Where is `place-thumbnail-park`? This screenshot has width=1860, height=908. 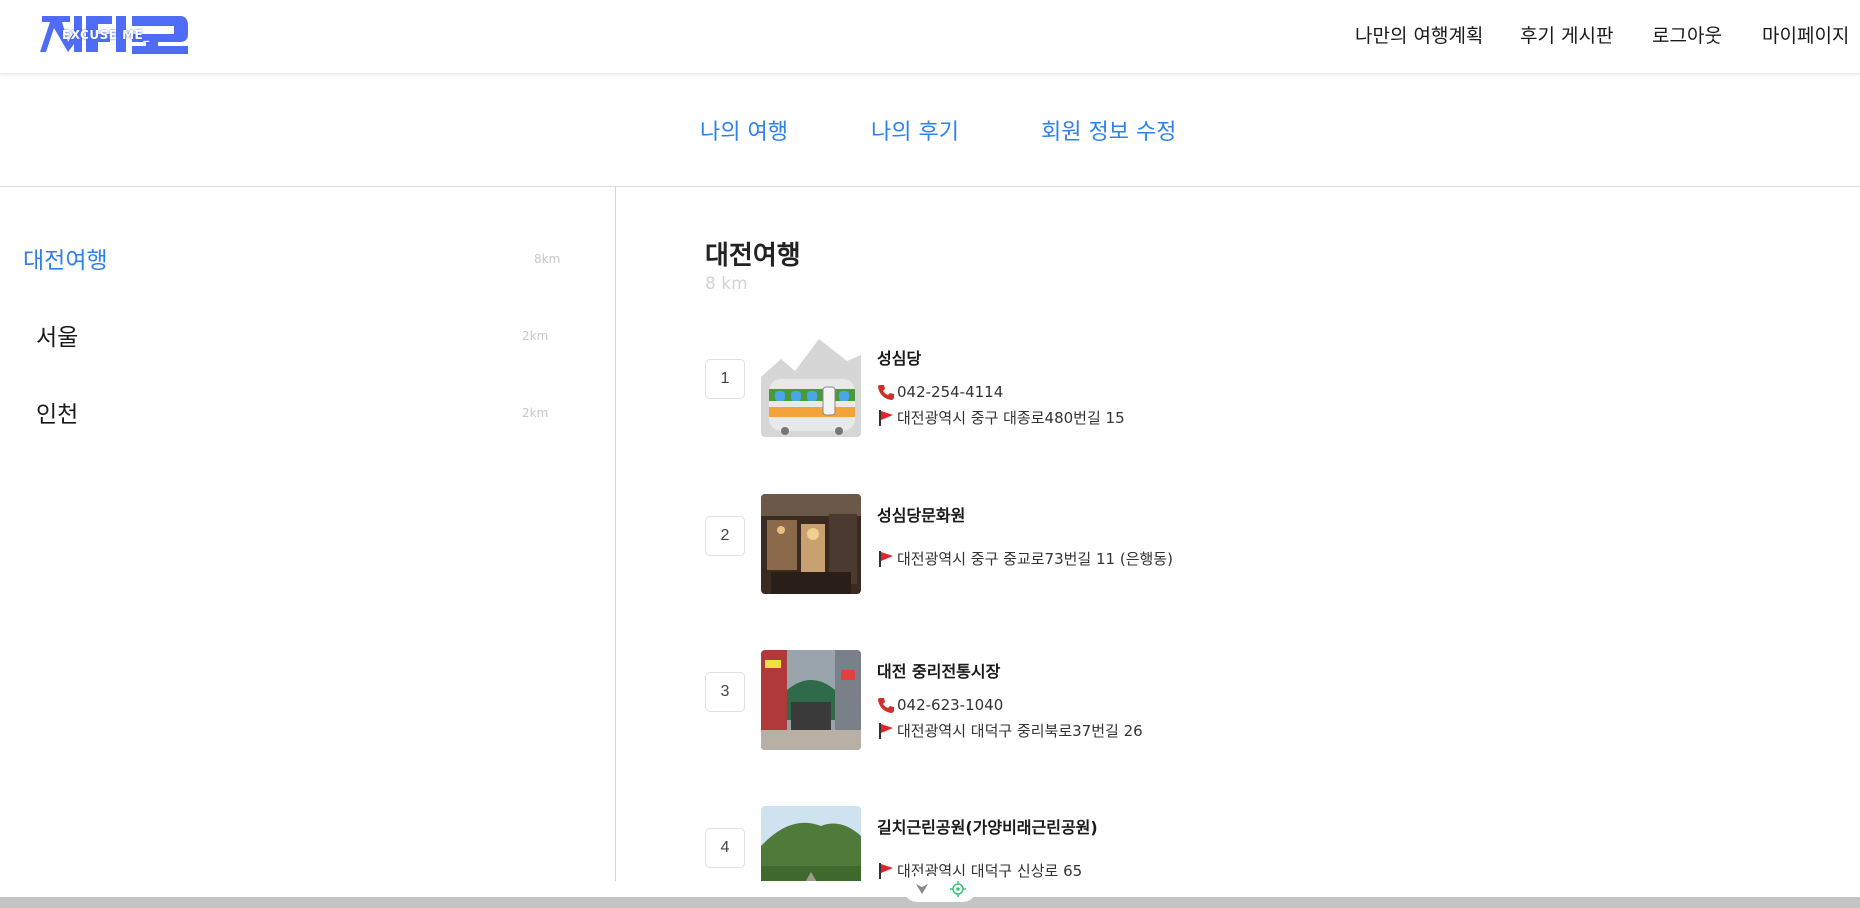
place-thumbnail-park is located at coordinates (811, 843).